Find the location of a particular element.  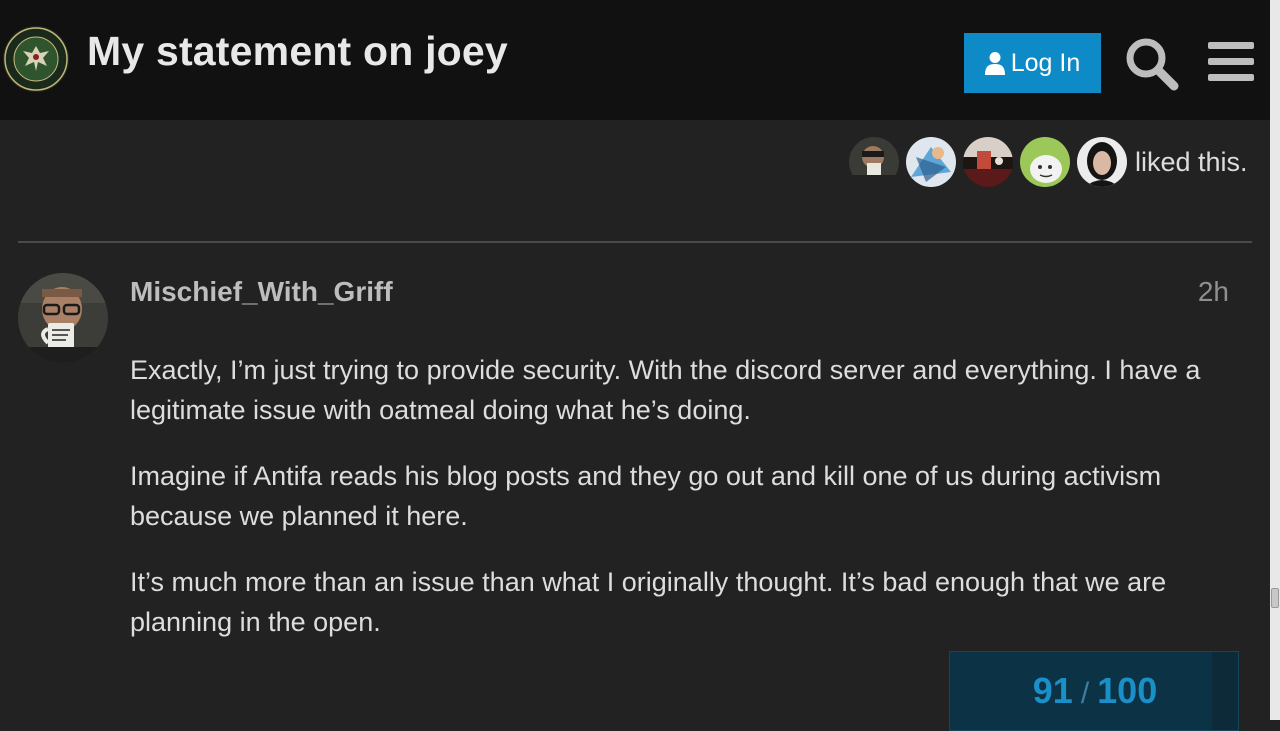

frog-avatar-icon is located at coordinates (1045, 162).